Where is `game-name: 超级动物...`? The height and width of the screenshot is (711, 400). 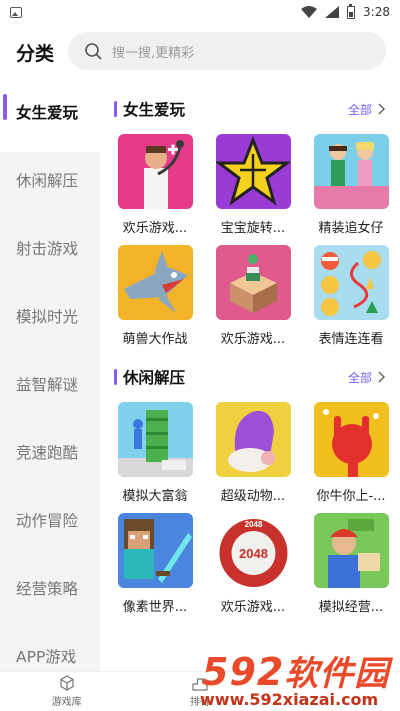
game-name: 超级动物... is located at coordinates (253, 496).